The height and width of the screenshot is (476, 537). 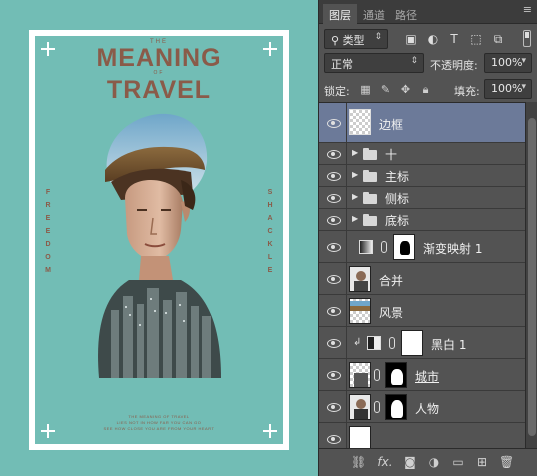 What do you see at coordinates (340, 14) in the screenshot?
I see `tab-layers: 图层` at bounding box center [340, 14].